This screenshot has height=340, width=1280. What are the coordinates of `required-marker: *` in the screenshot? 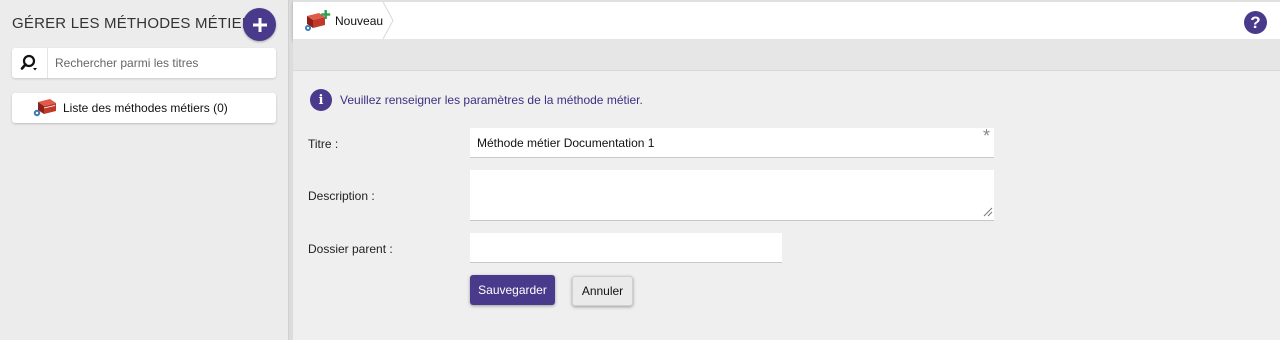 It's located at (987, 136).